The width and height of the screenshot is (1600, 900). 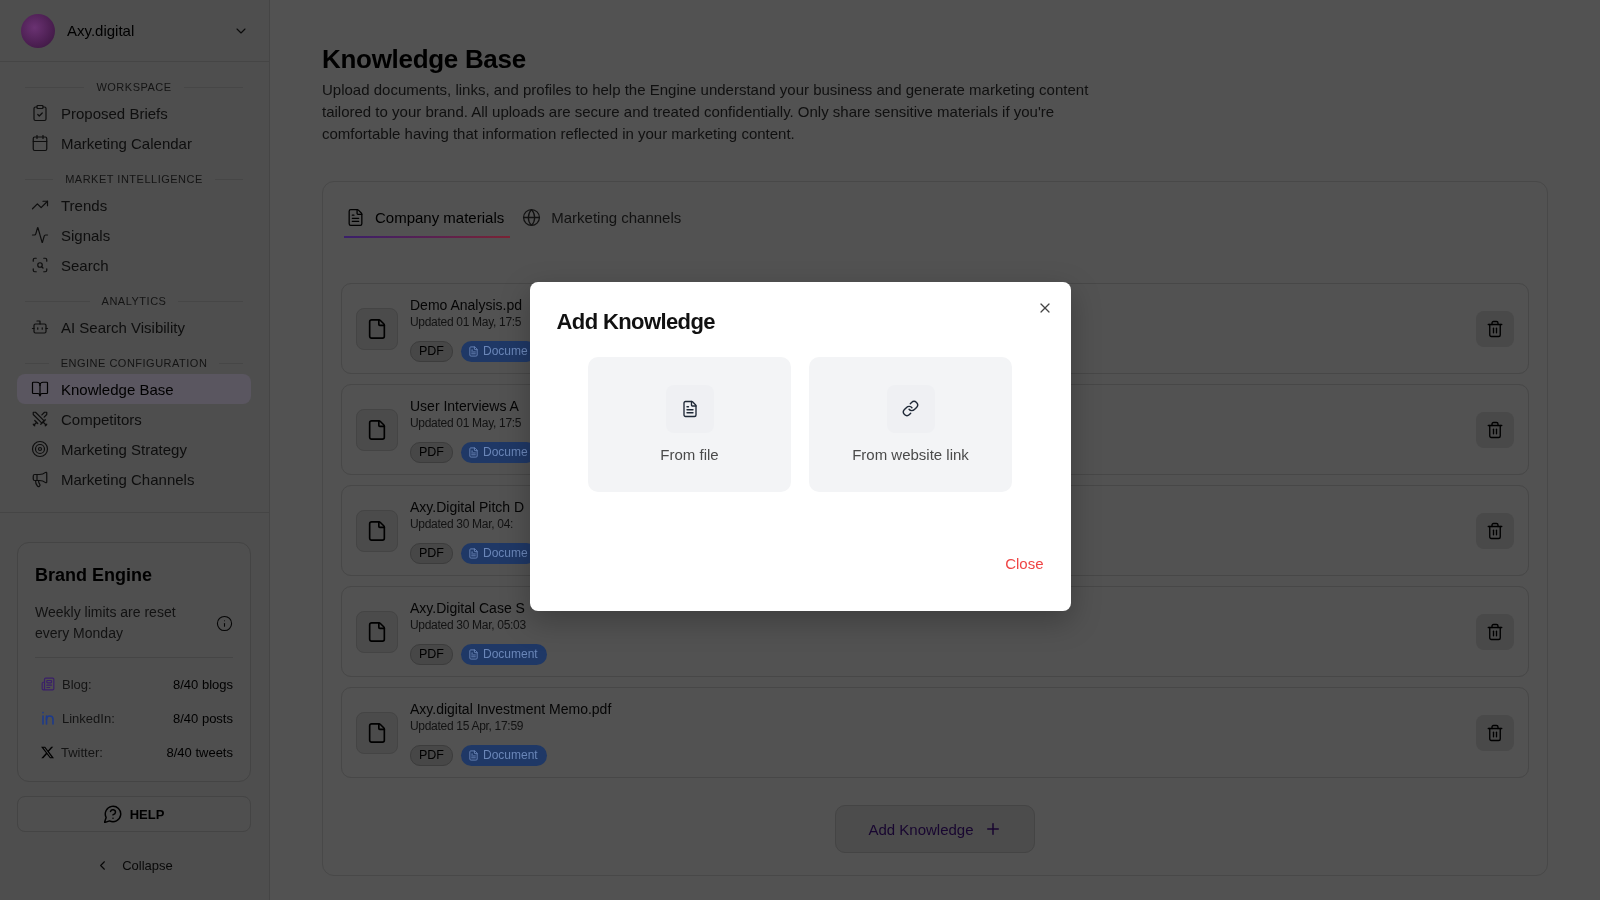 I want to click on sidebar-item: Search, so click(x=134, y=265).